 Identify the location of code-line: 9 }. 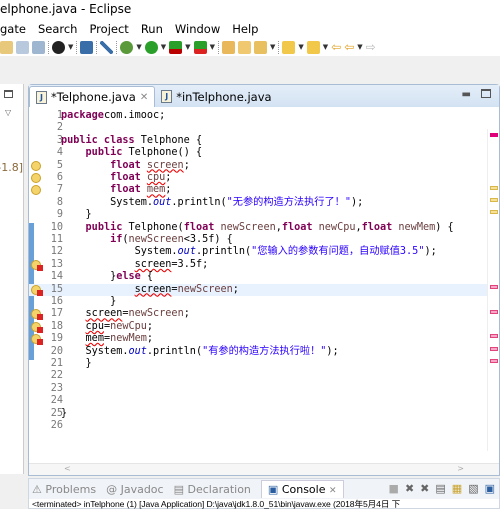
(264, 215).